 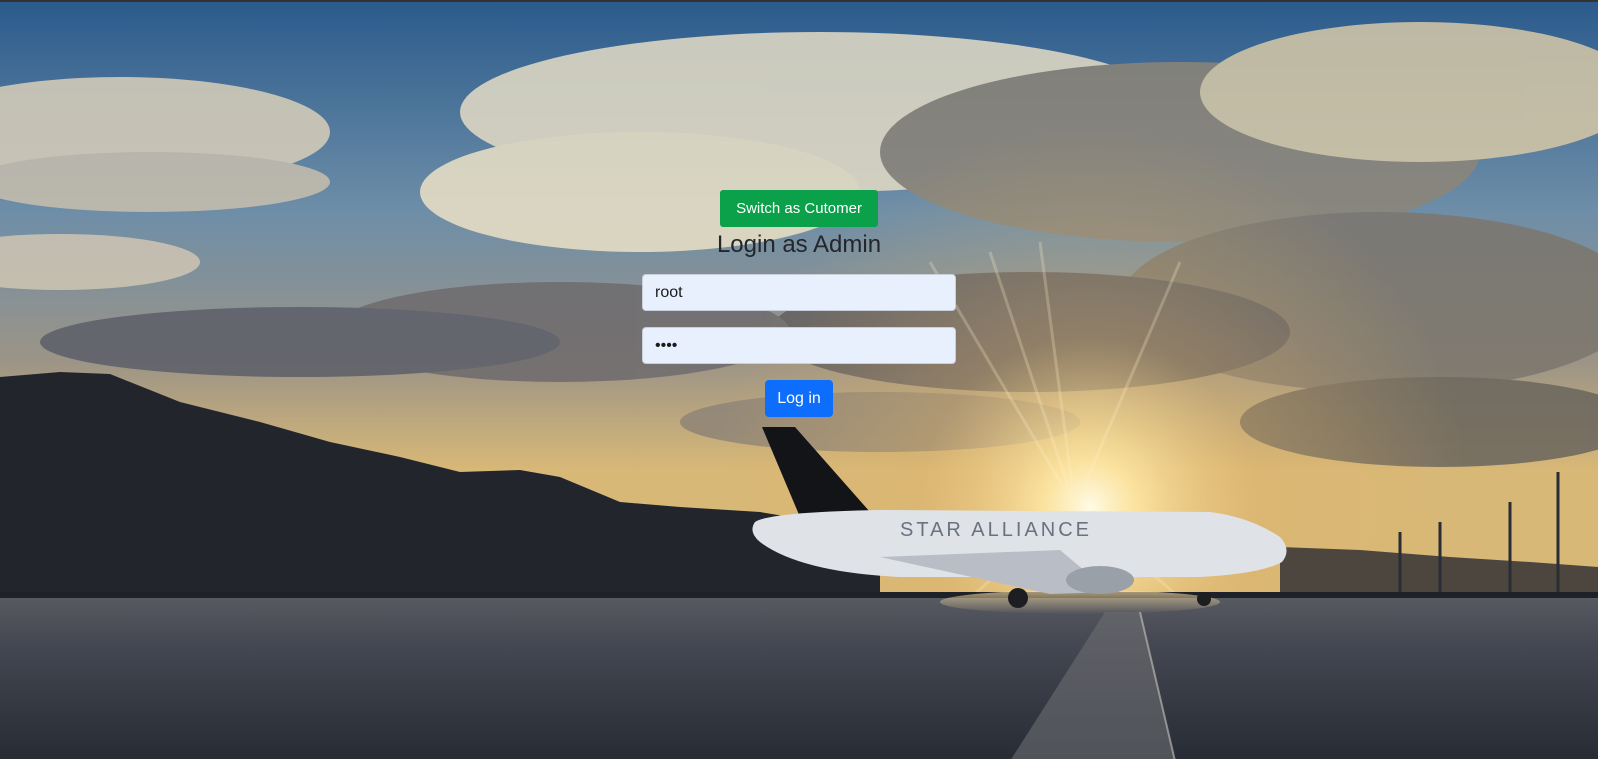 What do you see at coordinates (799, 208) in the screenshot?
I see `switch-to-customer-button: Switch as Cutomer` at bounding box center [799, 208].